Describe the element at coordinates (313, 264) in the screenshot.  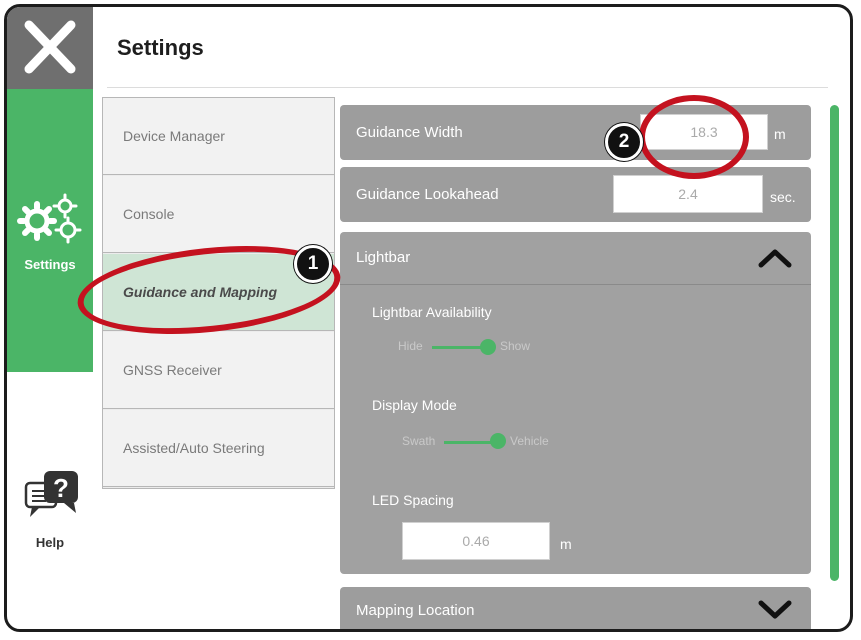
I see `callout-badge-one: 1` at that location.